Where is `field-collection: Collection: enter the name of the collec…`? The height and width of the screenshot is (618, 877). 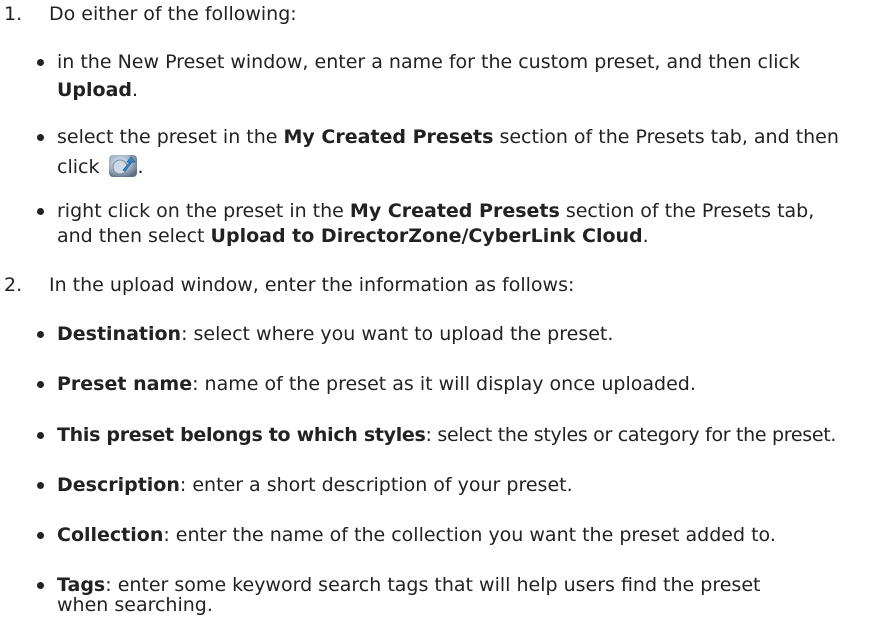 field-collection: Collection: enter the name of the collec… is located at coordinates (416, 535).